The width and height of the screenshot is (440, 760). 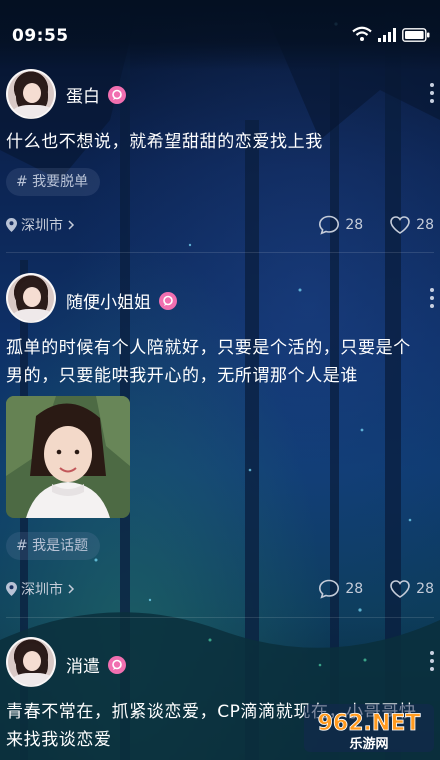 I want to click on watermark-brand: 962.NET, so click(x=369, y=723).